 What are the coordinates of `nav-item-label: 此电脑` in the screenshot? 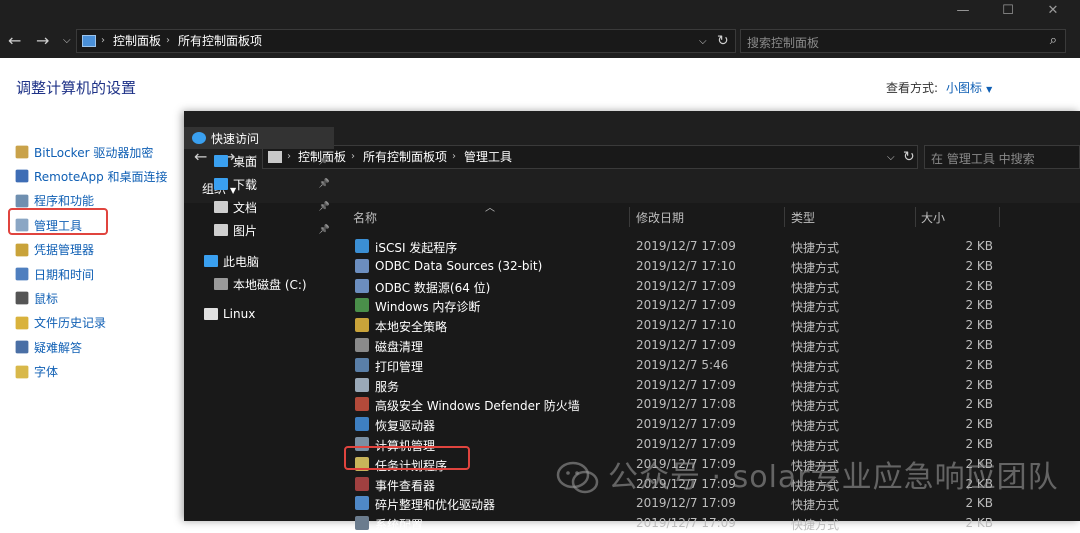 It's located at (241, 261).